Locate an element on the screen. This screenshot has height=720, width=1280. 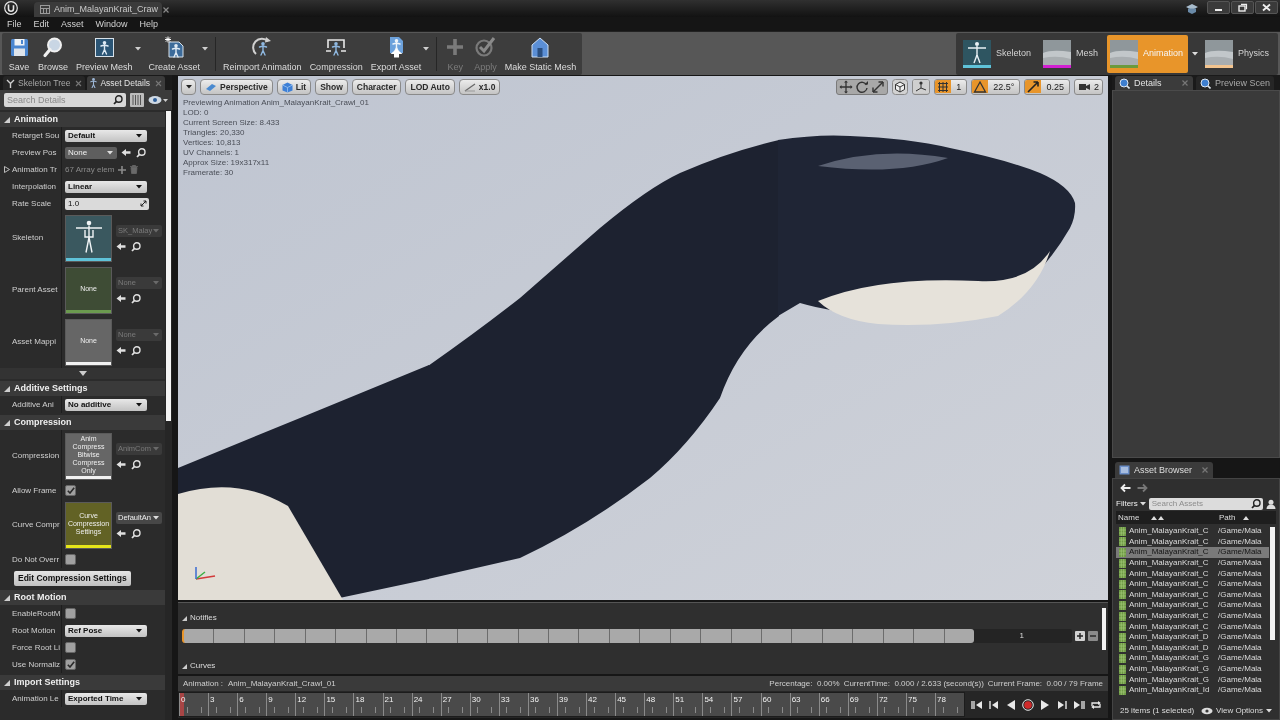
viewport-button: Character is located at coordinates (376, 87).